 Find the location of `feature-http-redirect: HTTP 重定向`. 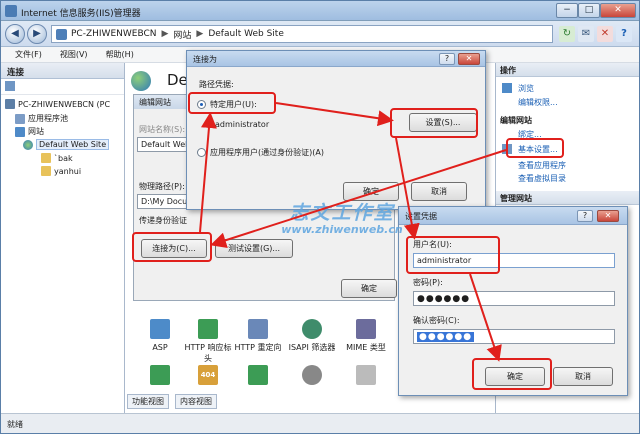

feature-http-redirect: HTTP 重定向 is located at coordinates (258, 336).